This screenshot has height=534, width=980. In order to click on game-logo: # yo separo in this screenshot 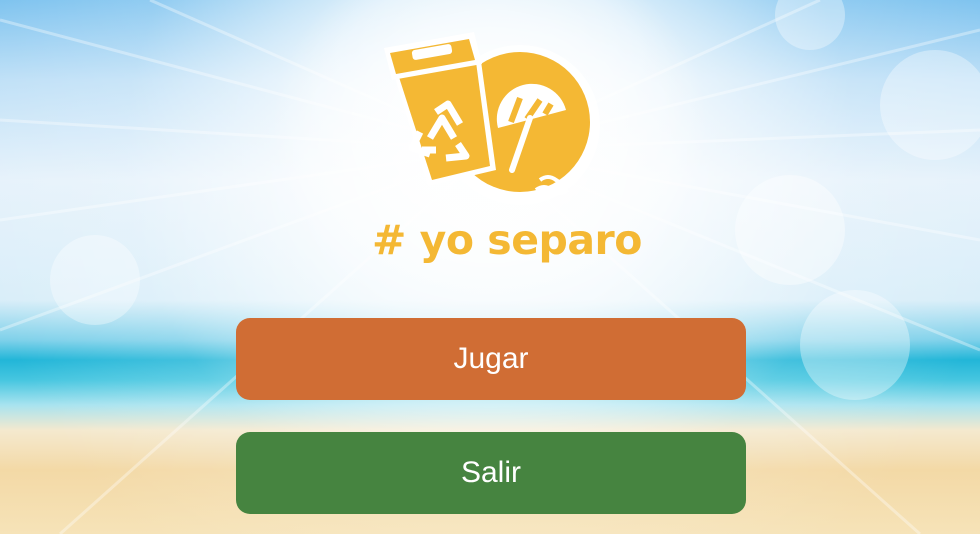, I will do `click(506, 145)`.